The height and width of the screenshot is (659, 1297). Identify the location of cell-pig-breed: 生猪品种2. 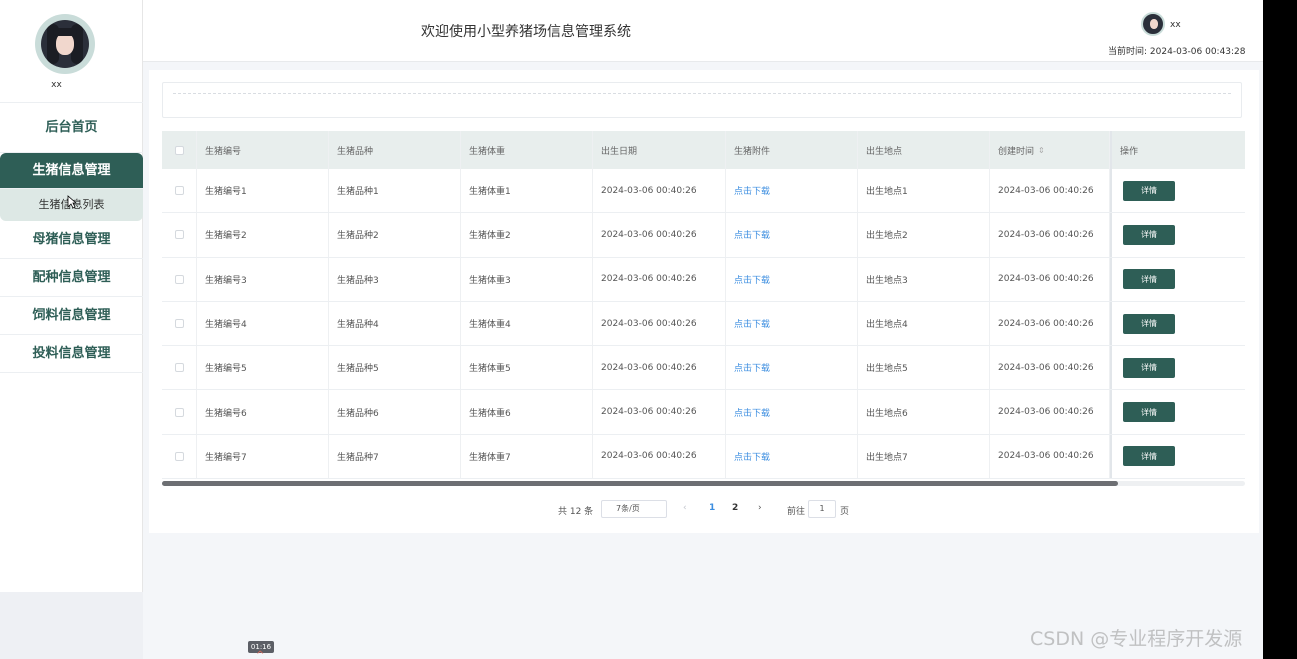
(395, 235).